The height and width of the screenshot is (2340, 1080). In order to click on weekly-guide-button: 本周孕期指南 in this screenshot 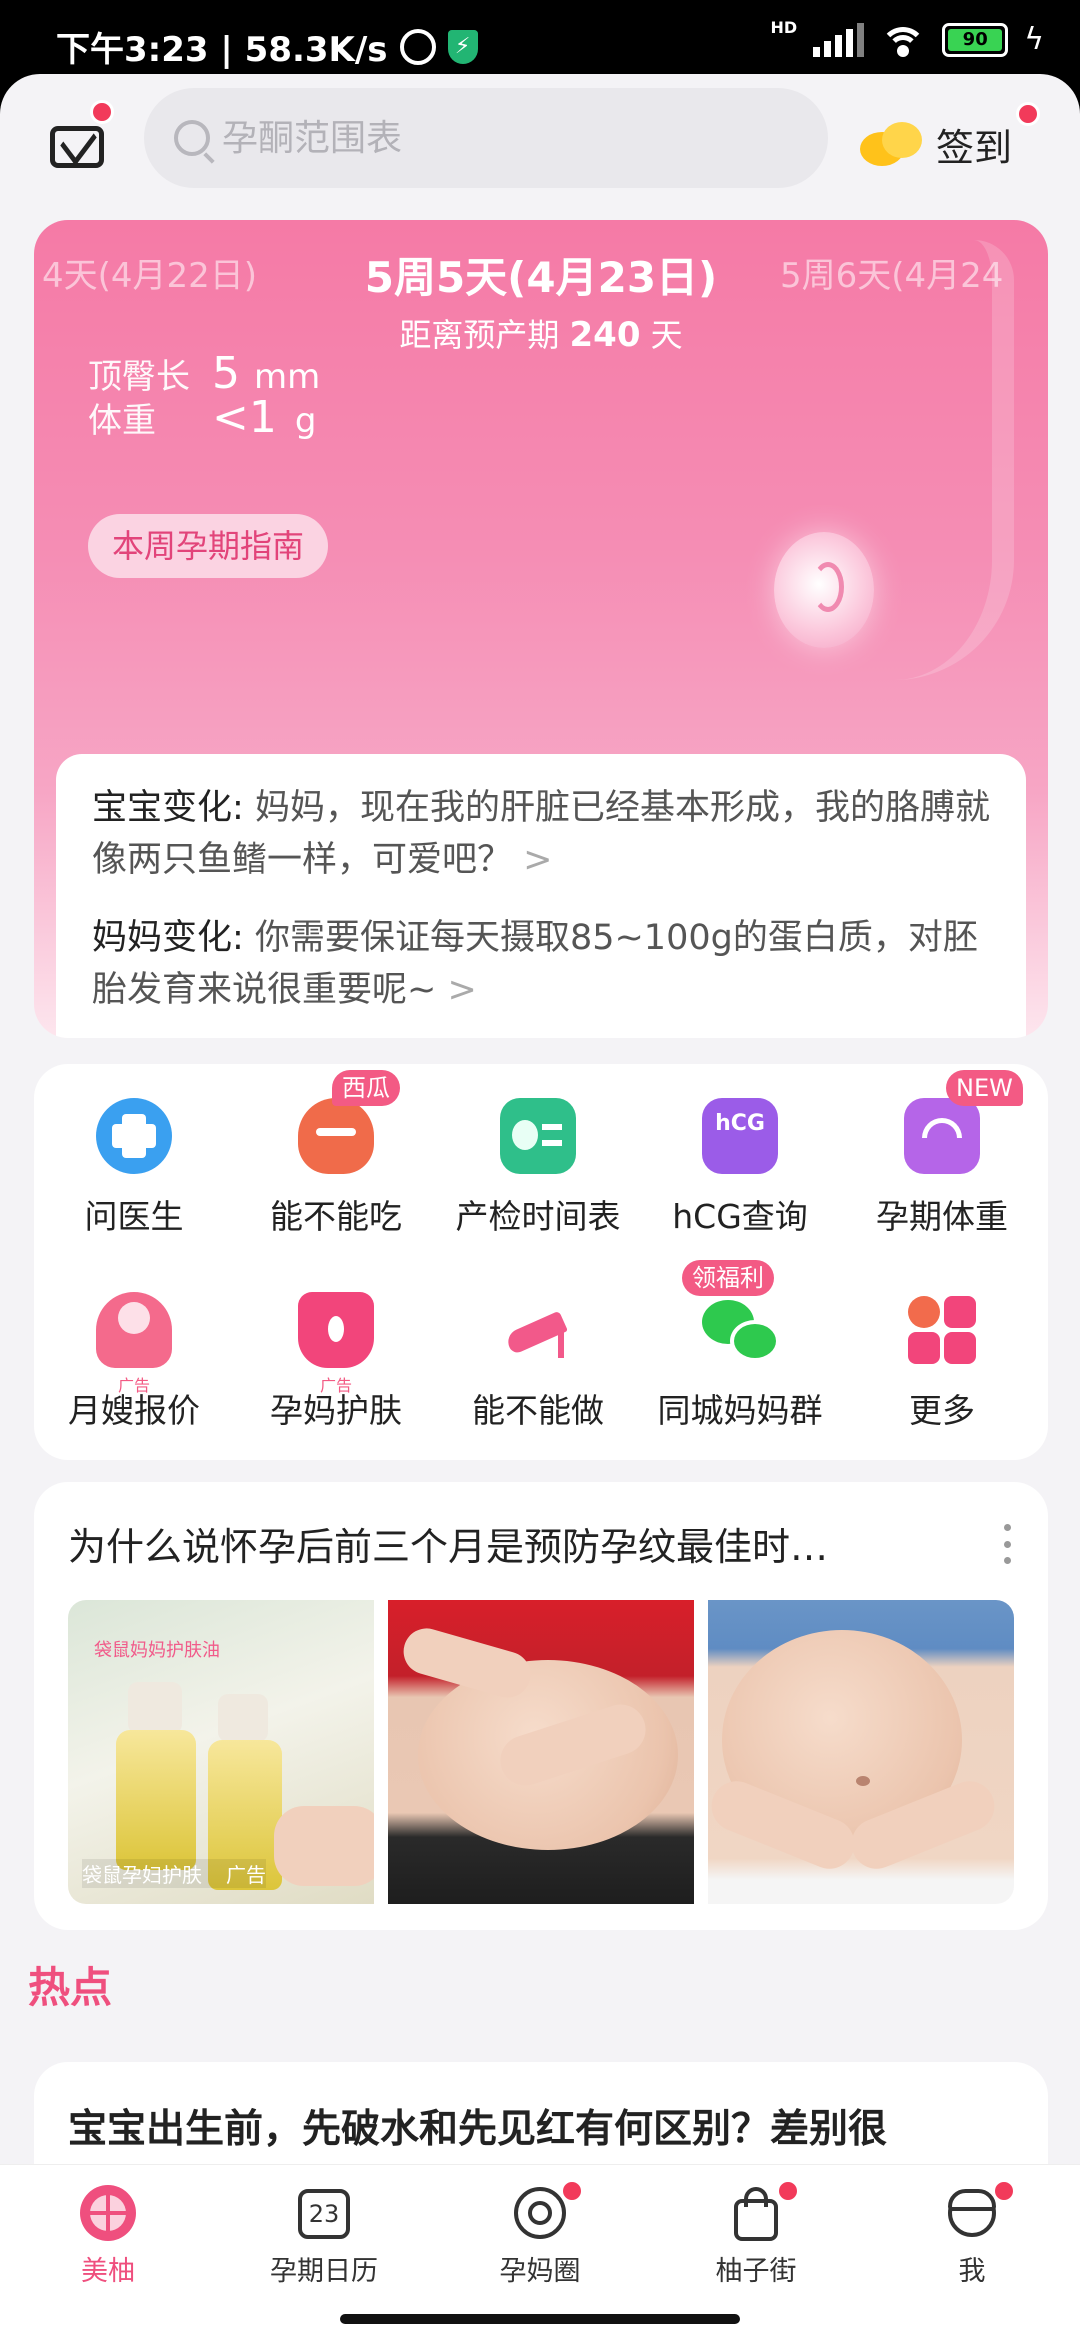, I will do `click(208, 546)`.